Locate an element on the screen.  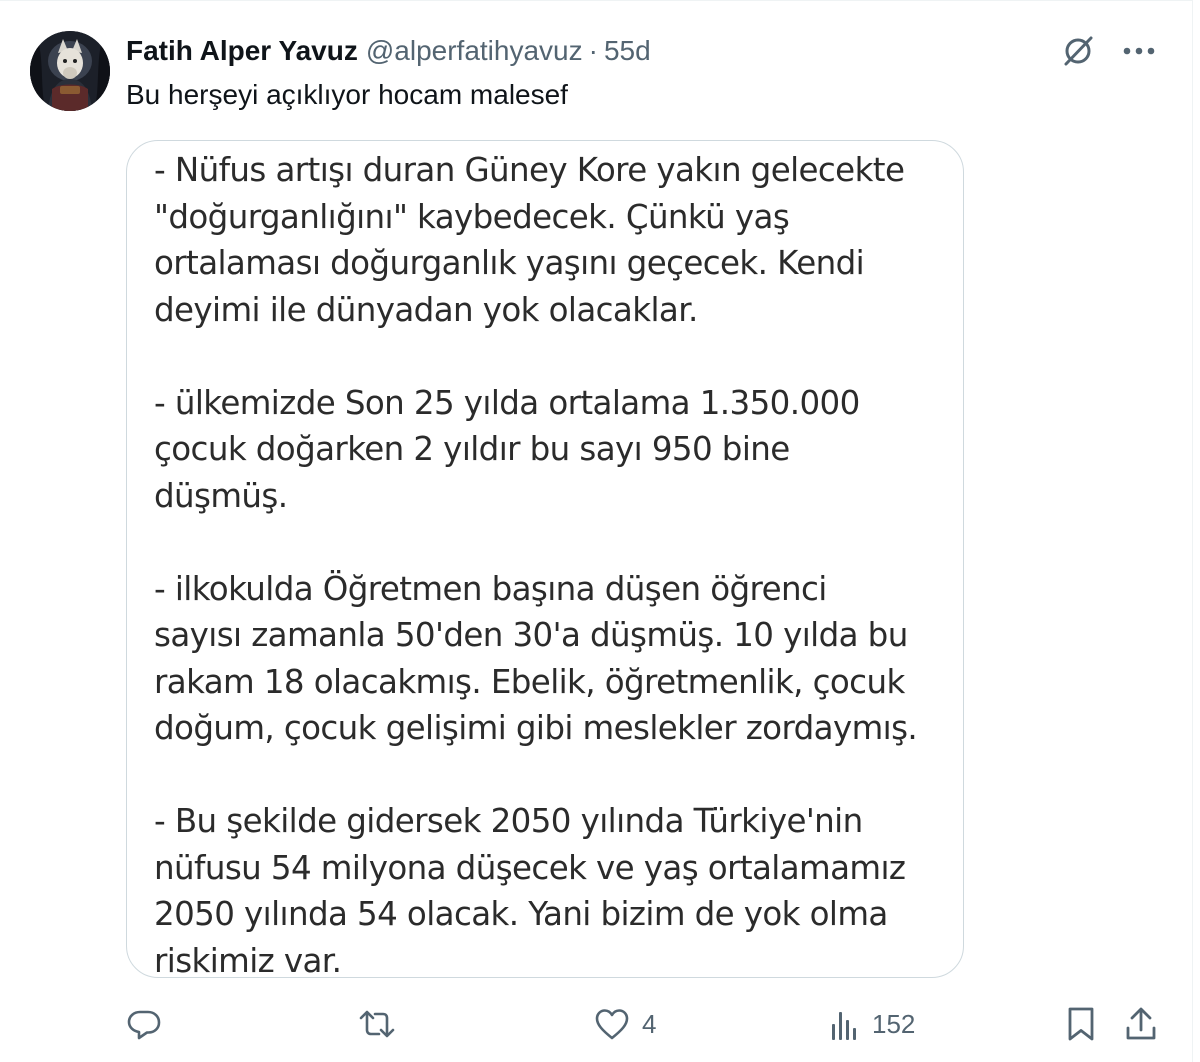
avatar-image is located at coordinates (70, 71).